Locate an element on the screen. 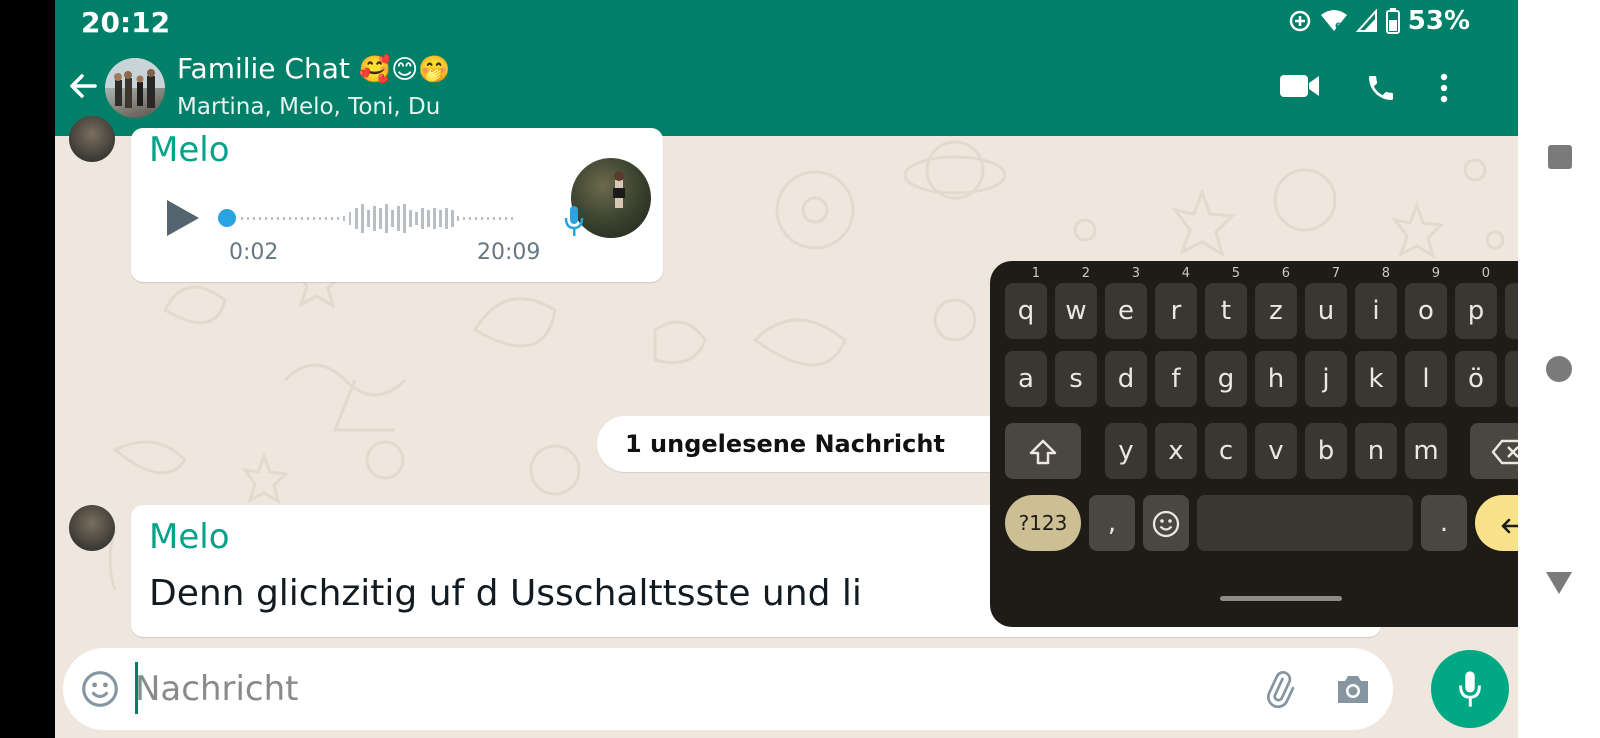 Image resolution: width=1600 pixels, height=738 pixels. key-l: l is located at coordinates (1426, 379).